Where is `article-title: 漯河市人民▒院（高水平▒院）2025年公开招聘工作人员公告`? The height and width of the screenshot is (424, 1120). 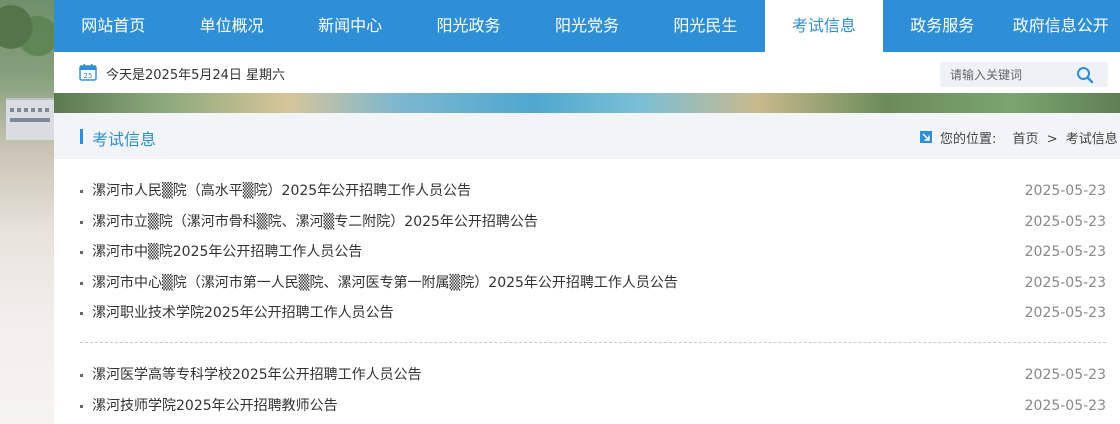
article-title: 漯河市人民▒院（高水平▒院）2025年公开招聘工作人员公告 is located at coordinates (281, 191).